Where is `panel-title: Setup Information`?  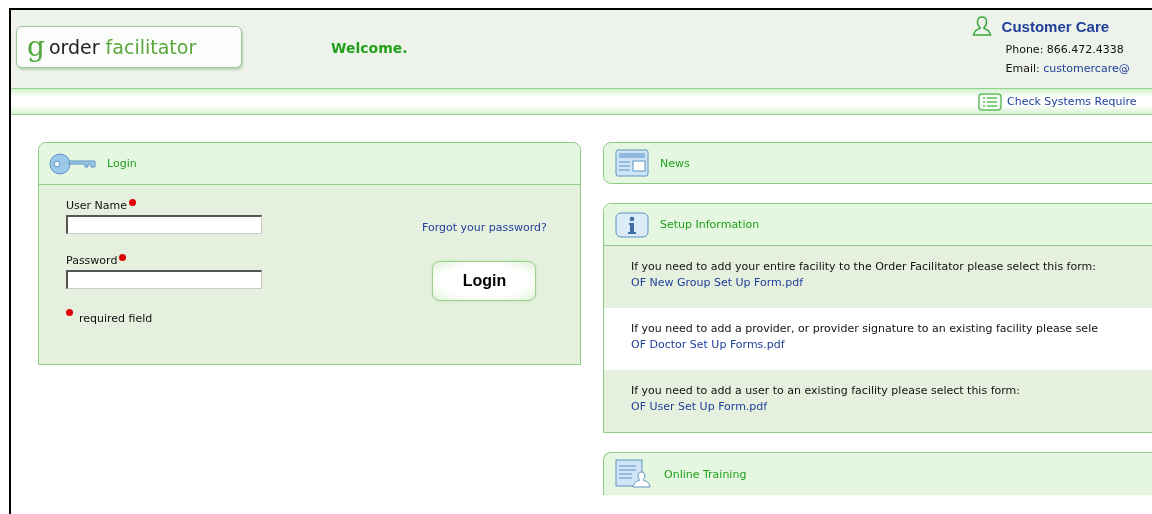 panel-title: Setup Information is located at coordinates (710, 224).